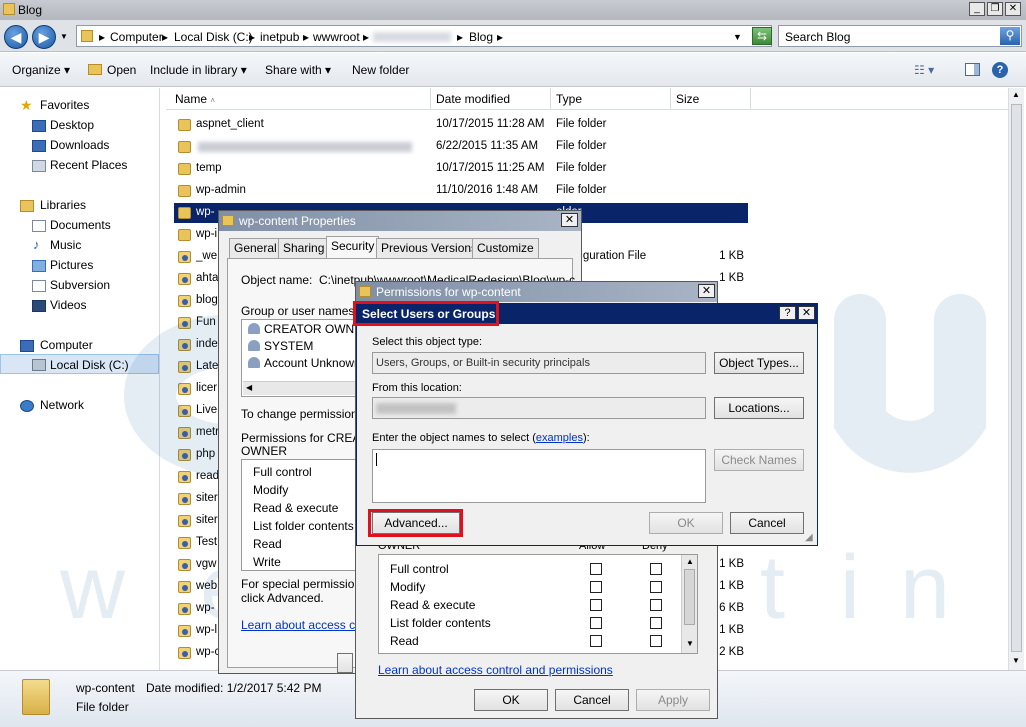 The height and width of the screenshot is (727, 1026). What do you see at coordinates (511, 700) in the screenshot?
I see `permissions-ok-button: OK` at bounding box center [511, 700].